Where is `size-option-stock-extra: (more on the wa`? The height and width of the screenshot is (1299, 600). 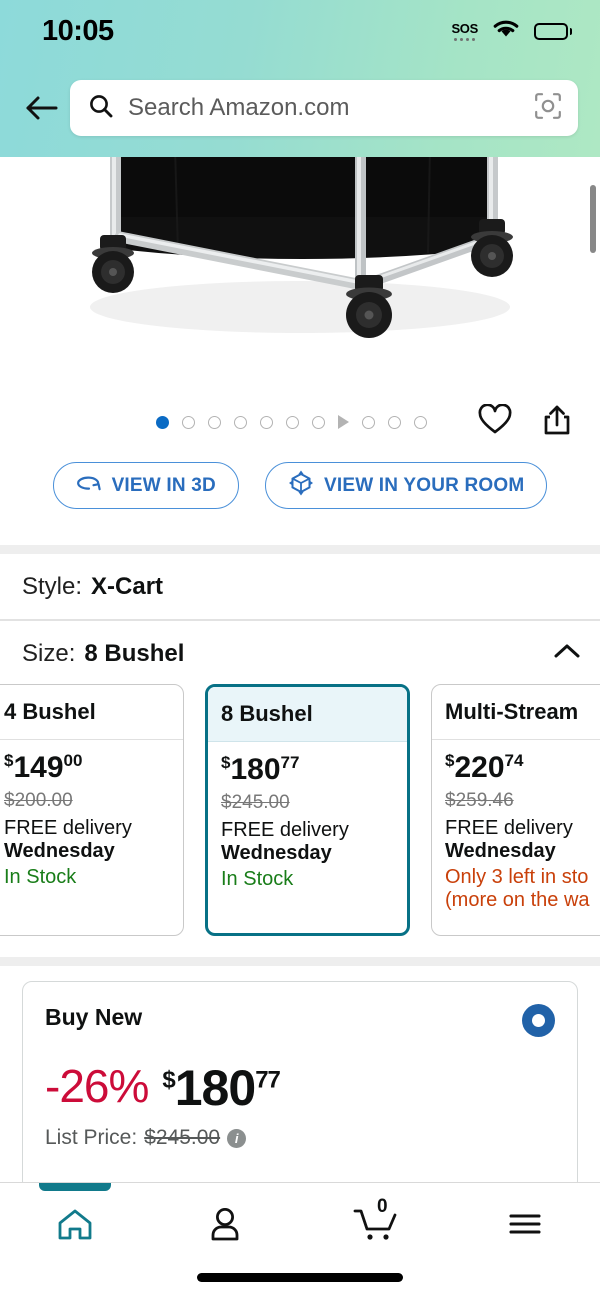
size-option-stock-extra: (more on the wa is located at coordinates (517, 900).